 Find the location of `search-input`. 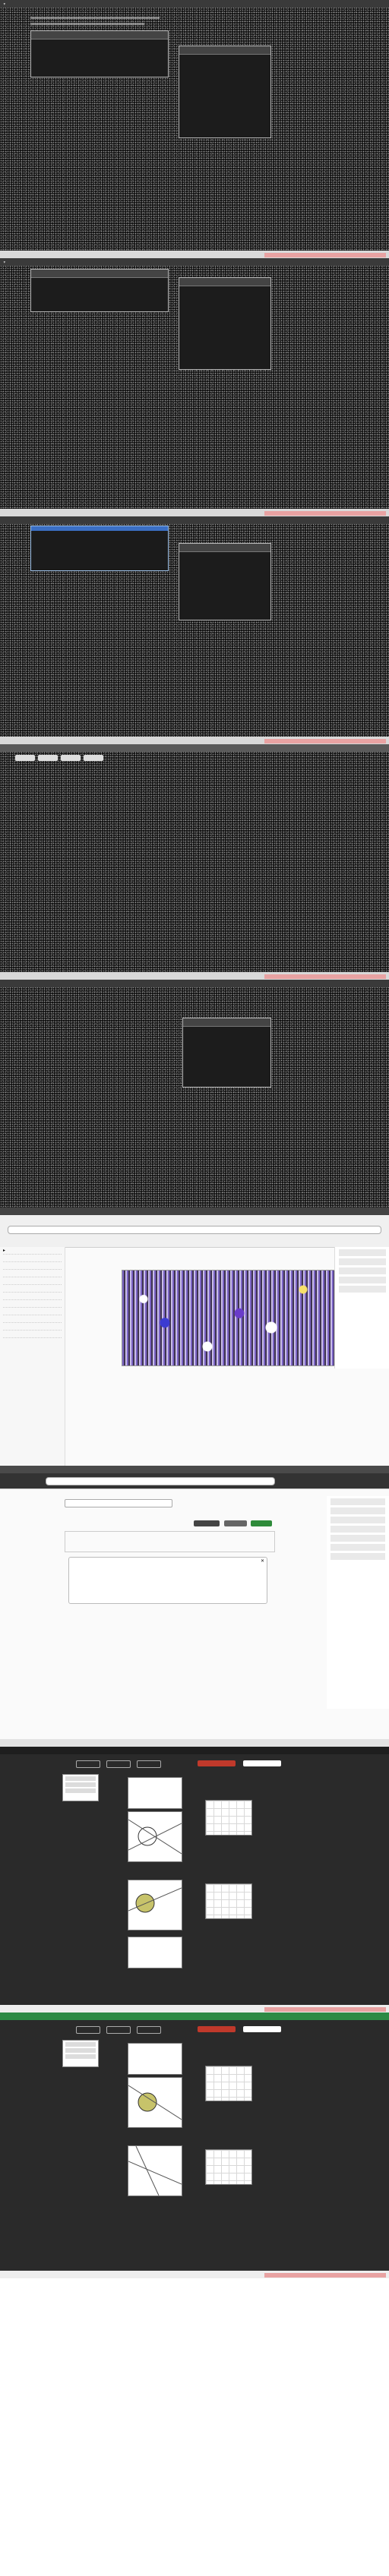

search-input is located at coordinates (118, 1503).